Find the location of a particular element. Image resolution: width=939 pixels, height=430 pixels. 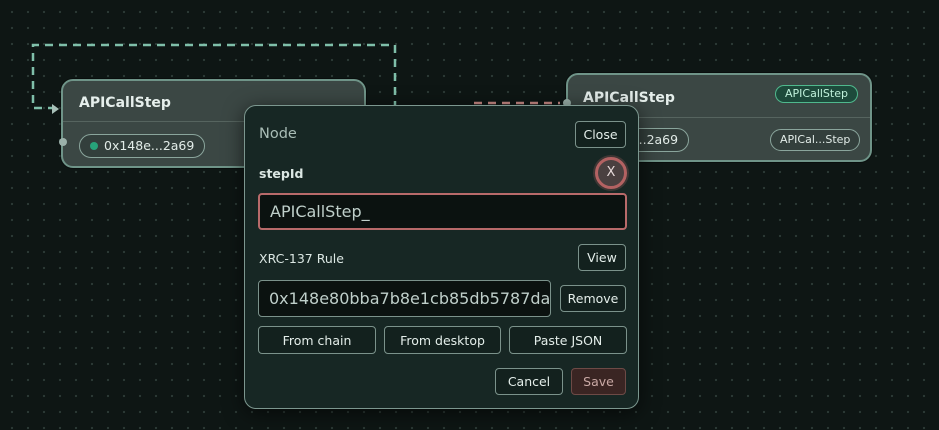

dialog-title: Node is located at coordinates (278, 134).